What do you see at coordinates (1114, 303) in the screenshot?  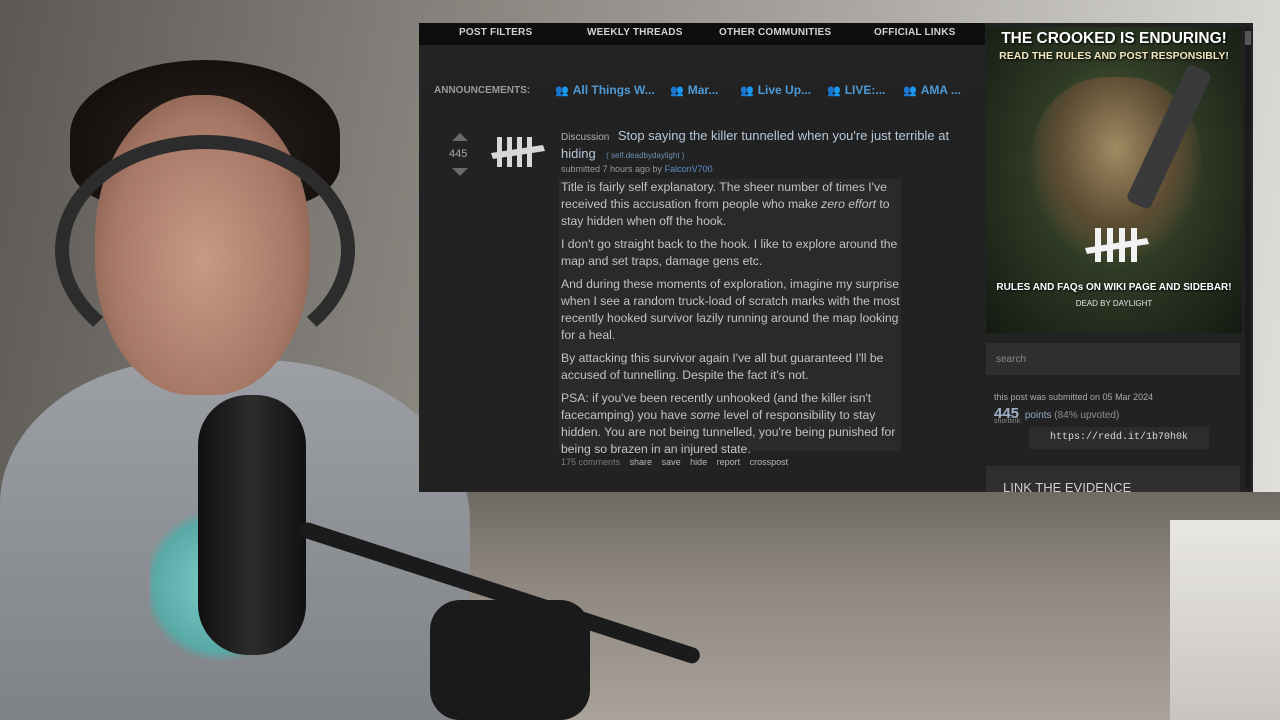 I see `banner-game-name: DEAD BY DAYLIGHT` at bounding box center [1114, 303].